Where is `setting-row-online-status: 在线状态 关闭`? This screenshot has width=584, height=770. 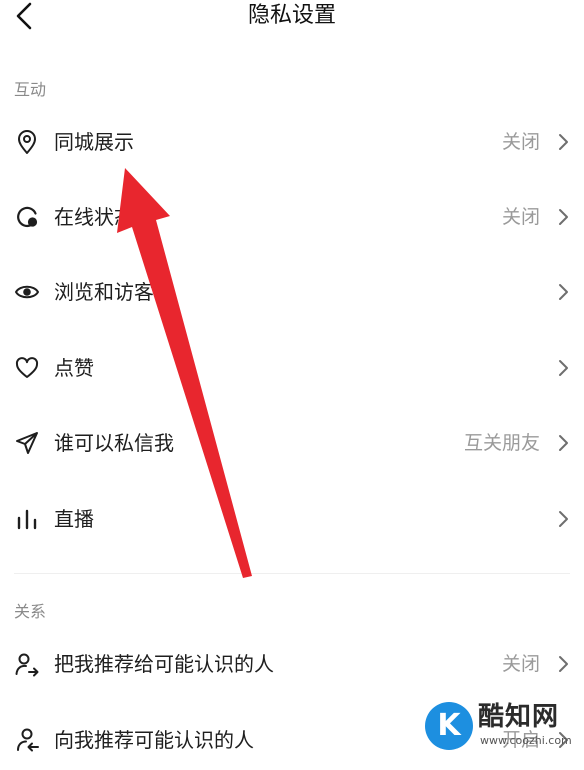
setting-row-online-status: 在线状态 关闭 is located at coordinates (292, 217).